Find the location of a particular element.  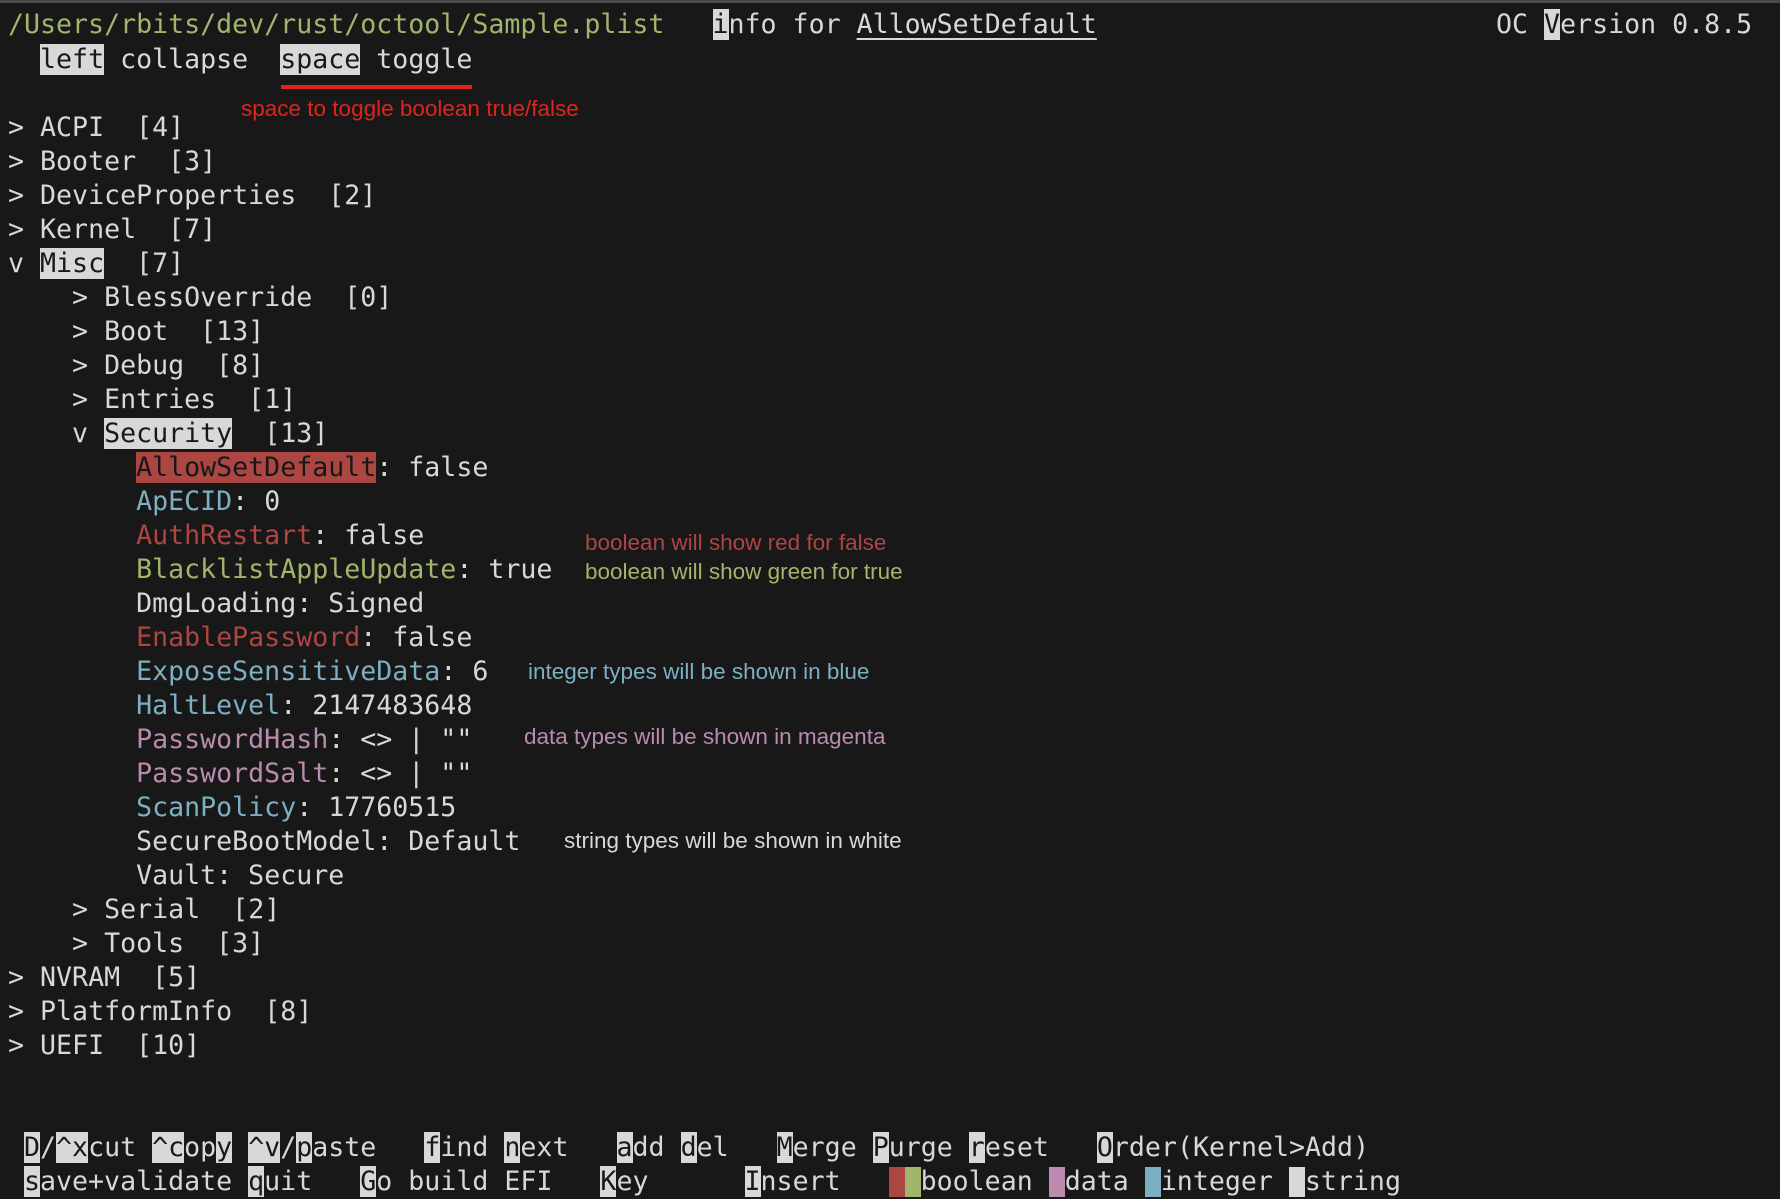

tree-leaf-enablepassword: EnablePassword: false is located at coordinates (240, 638).